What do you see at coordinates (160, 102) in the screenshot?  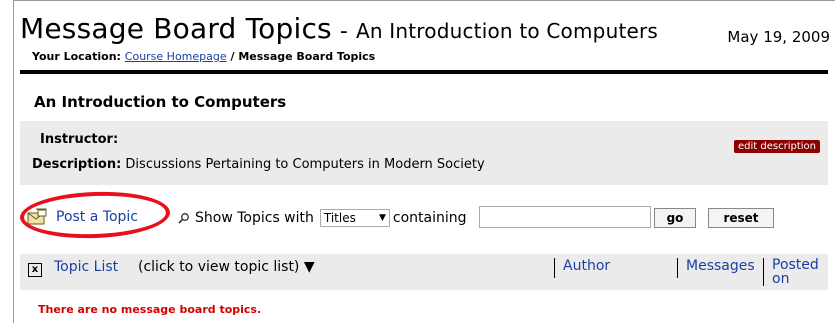 I see `course-name: An Introduction to Computers` at bounding box center [160, 102].